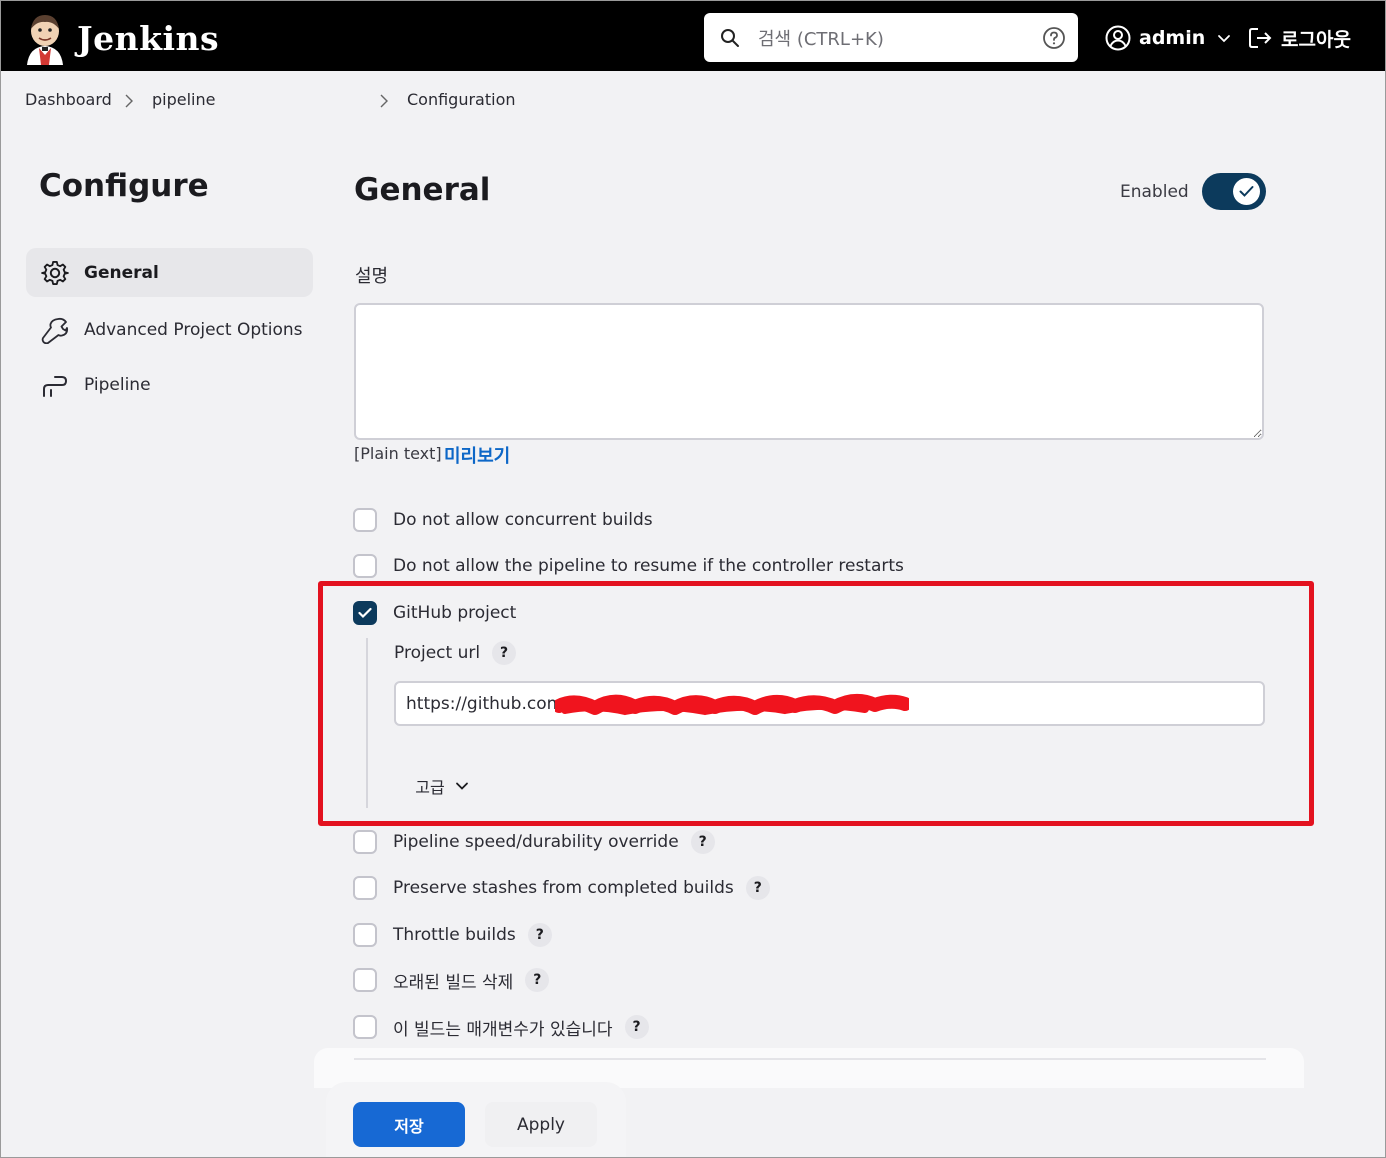 This screenshot has width=1386, height=1158. What do you see at coordinates (829, 703) in the screenshot?
I see `project-url-input` at bounding box center [829, 703].